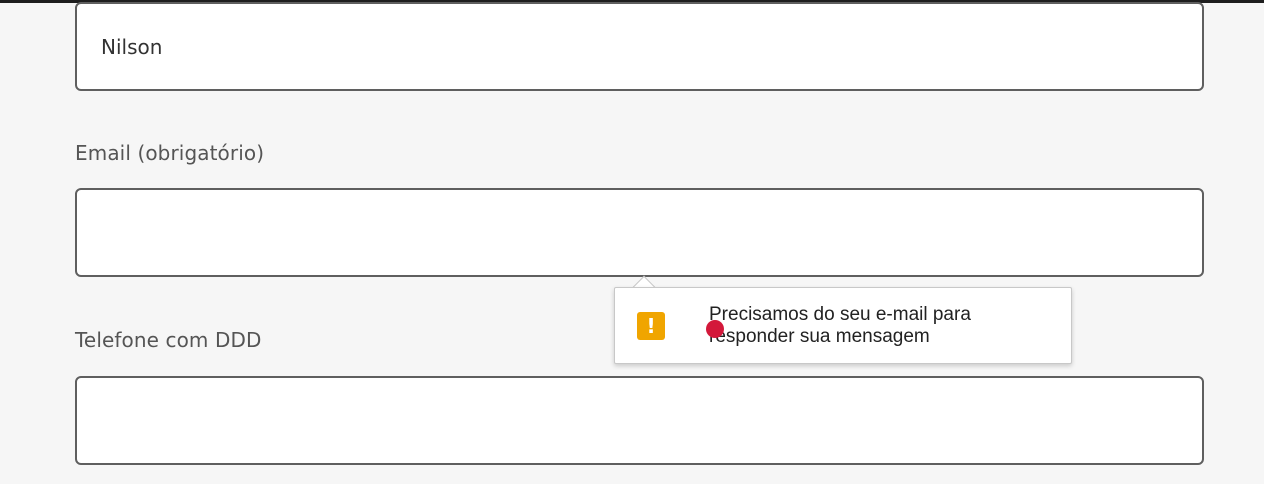 This screenshot has width=1264, height=484. What do you see at coordinates (715, 329) in the screenshot?
I see `cursor-marker` at bounding box center [715, 329].